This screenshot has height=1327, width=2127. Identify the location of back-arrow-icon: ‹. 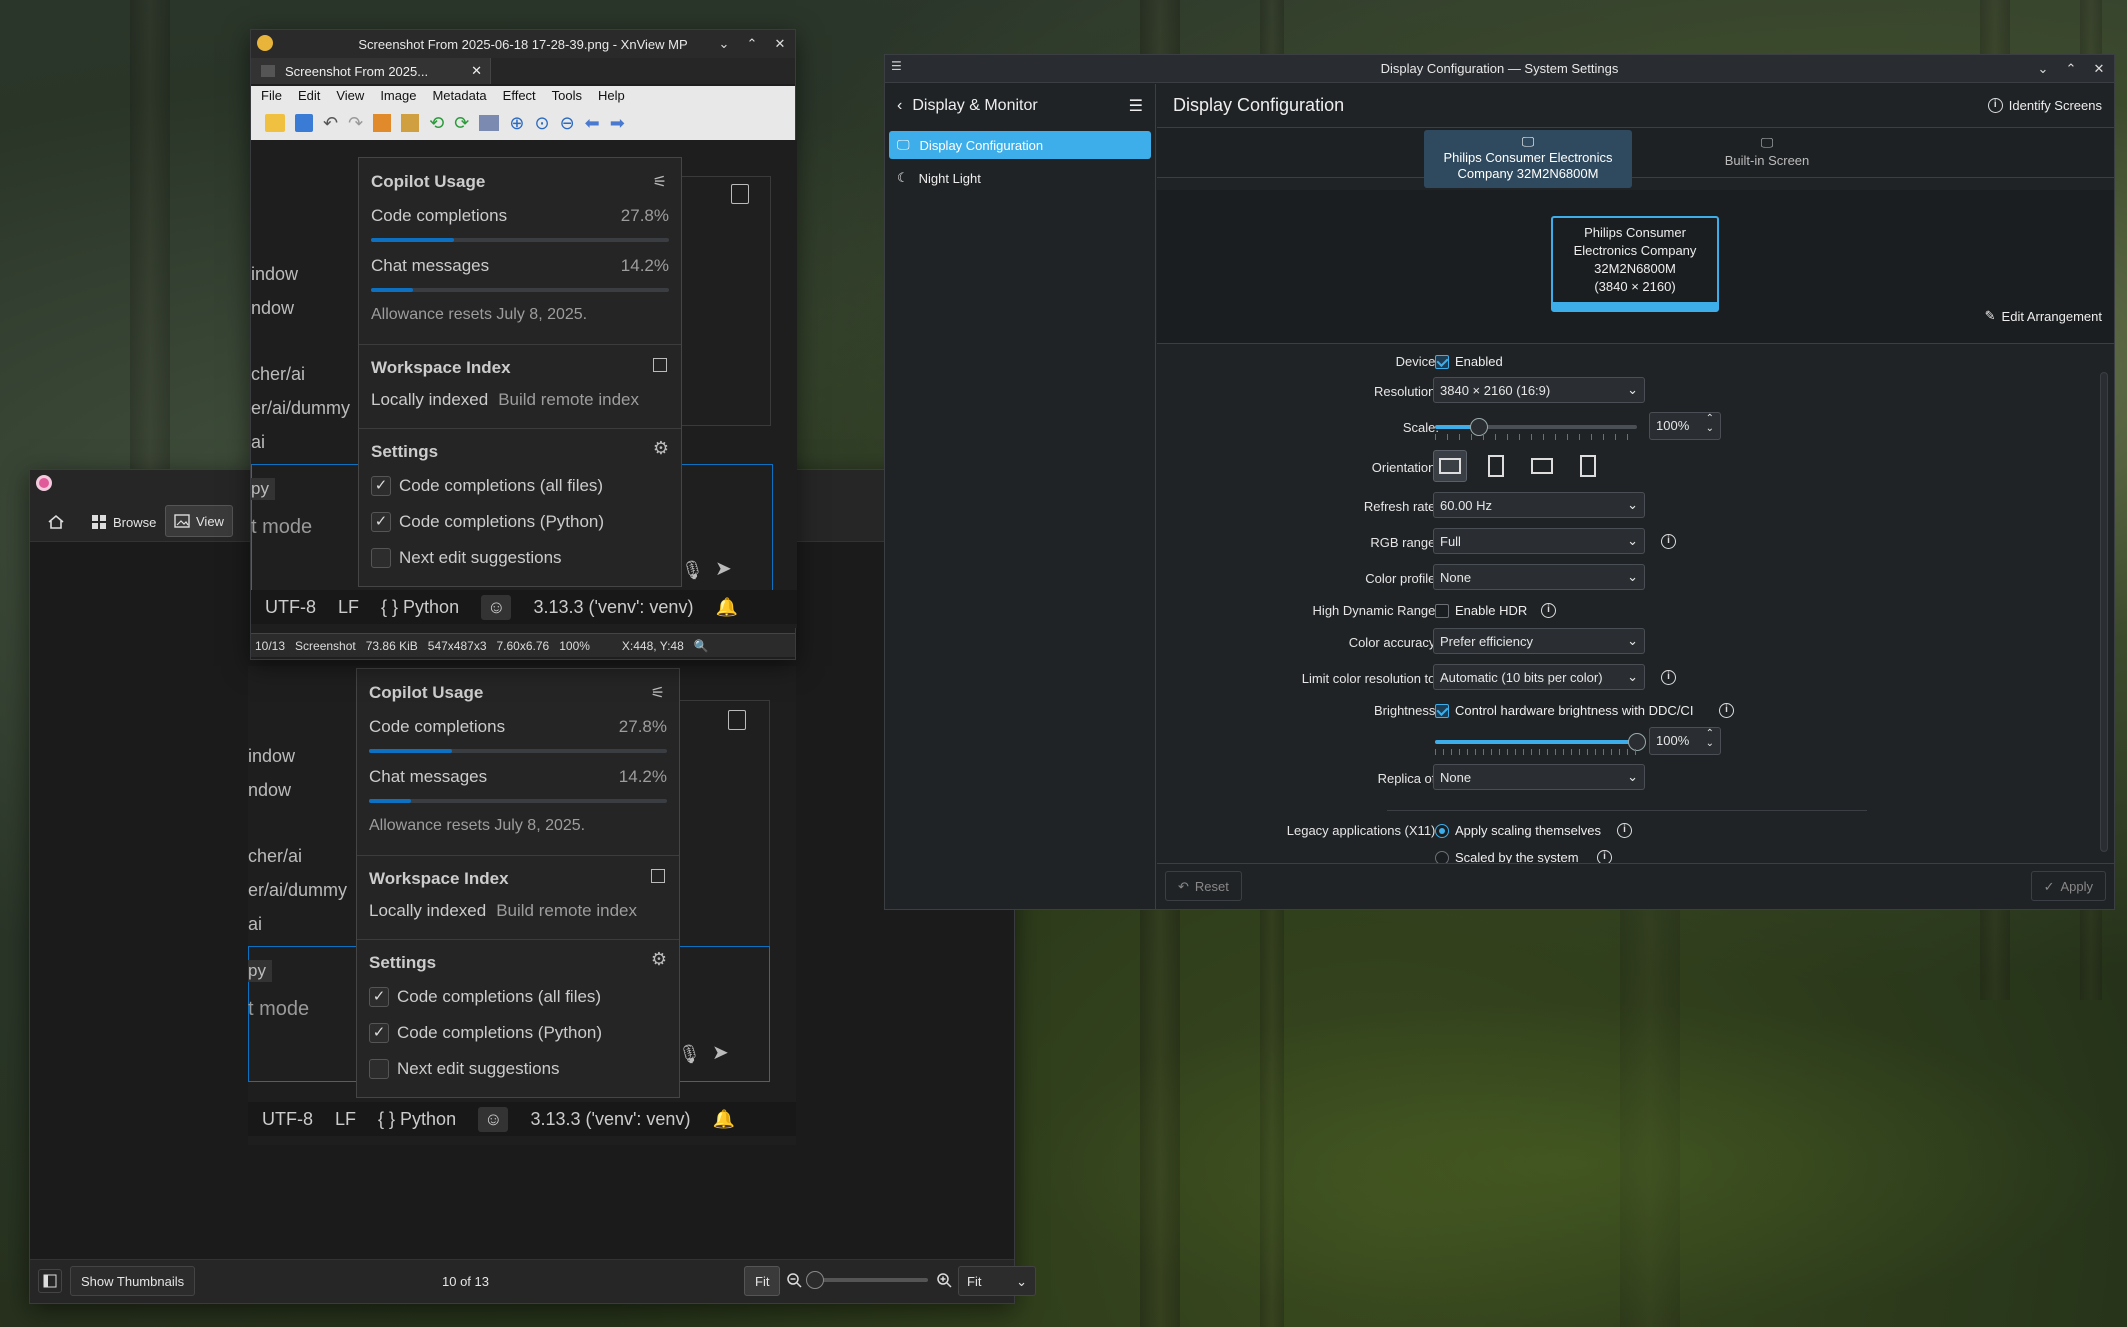
(899, 106).